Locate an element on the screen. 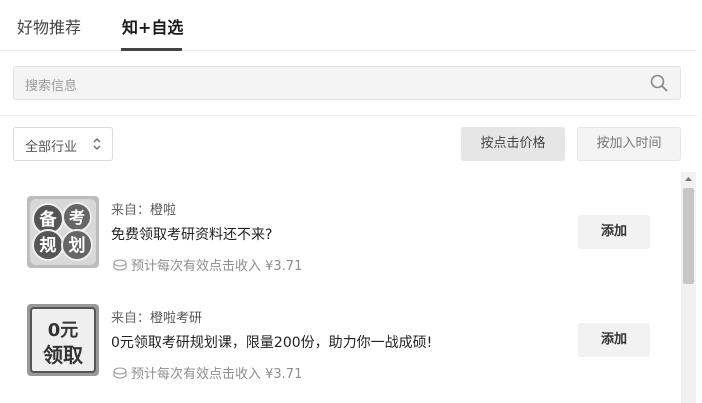 The image size is (702, 403). thumb-glyph: 0元 is located at coordinates (63, 330).